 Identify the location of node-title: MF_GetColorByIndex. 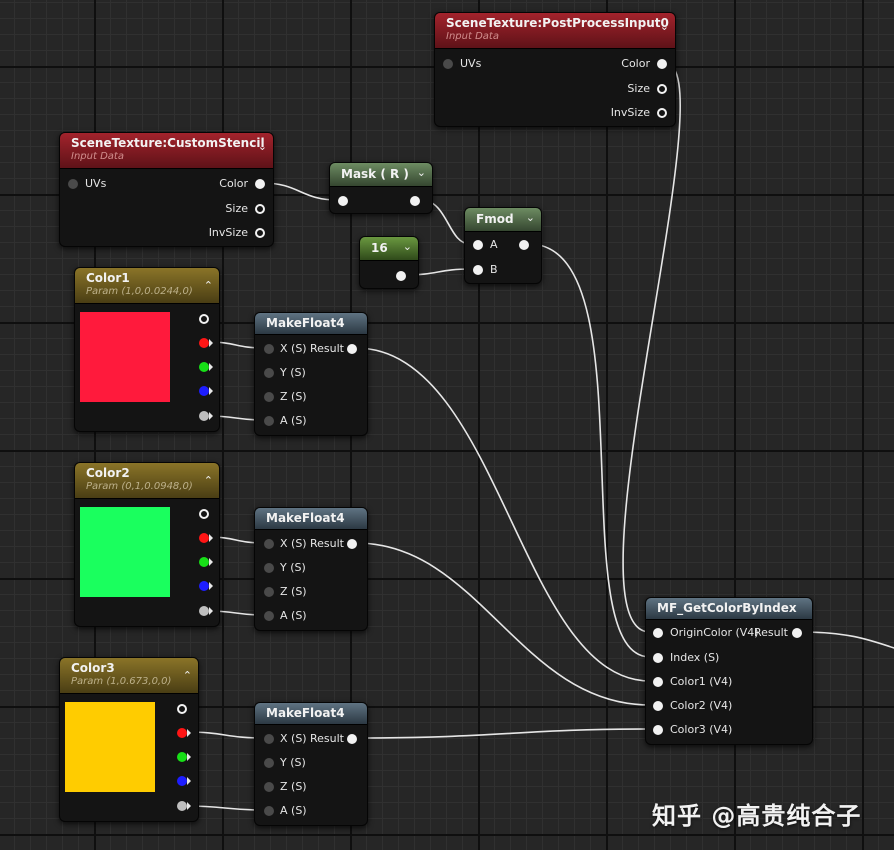
(727, 608).